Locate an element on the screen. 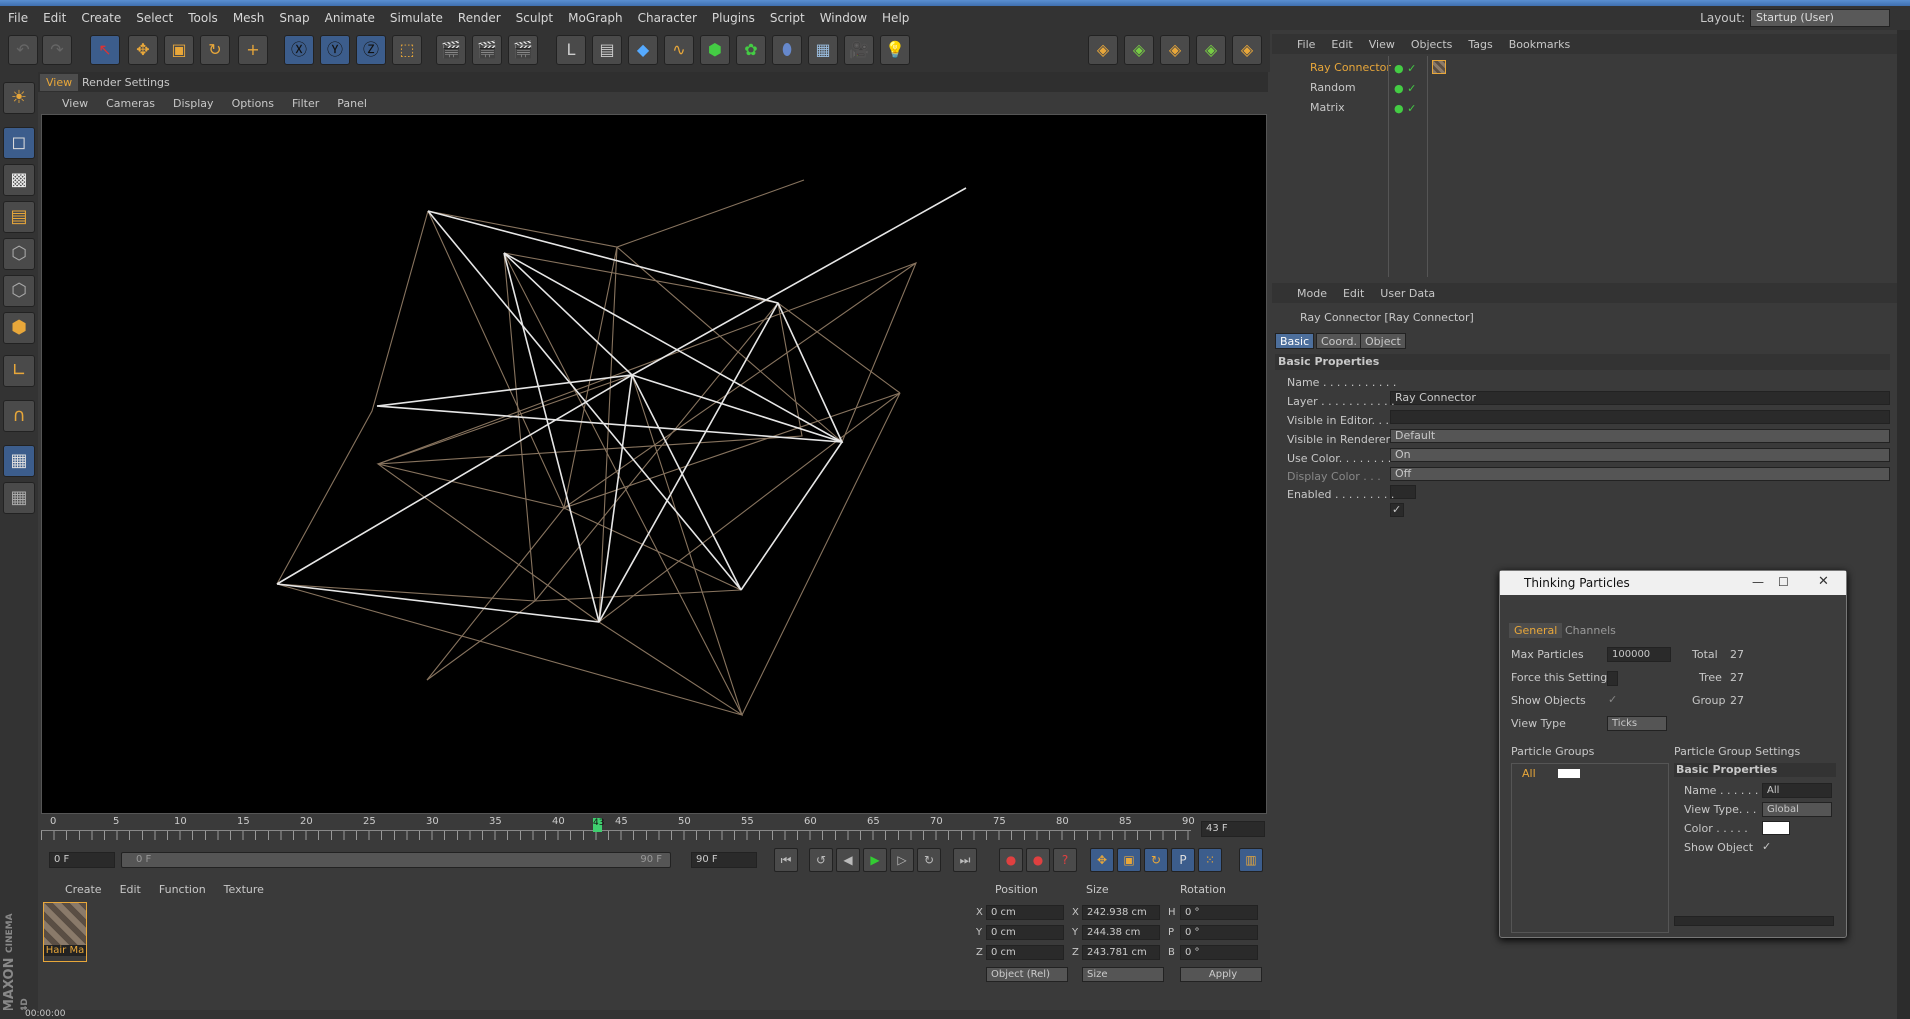 The height and width of the screenshot is (1019, 1910). menu-snap: Snap is located at coordinates (294, 18).